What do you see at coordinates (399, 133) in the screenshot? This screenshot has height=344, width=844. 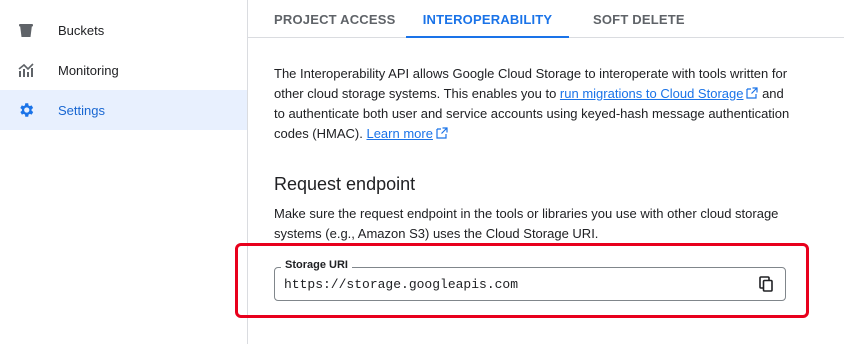 I see `learn-more-link: Learn more` at bounding box center [399, 133].